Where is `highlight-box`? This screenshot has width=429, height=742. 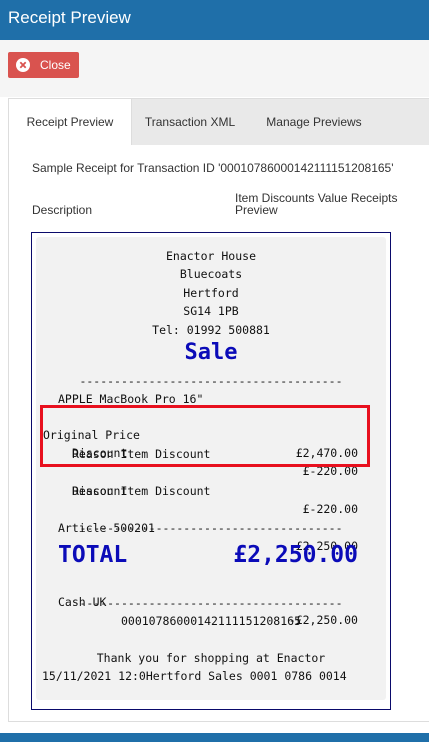
highlight-box is located at coordinates (205, 436).